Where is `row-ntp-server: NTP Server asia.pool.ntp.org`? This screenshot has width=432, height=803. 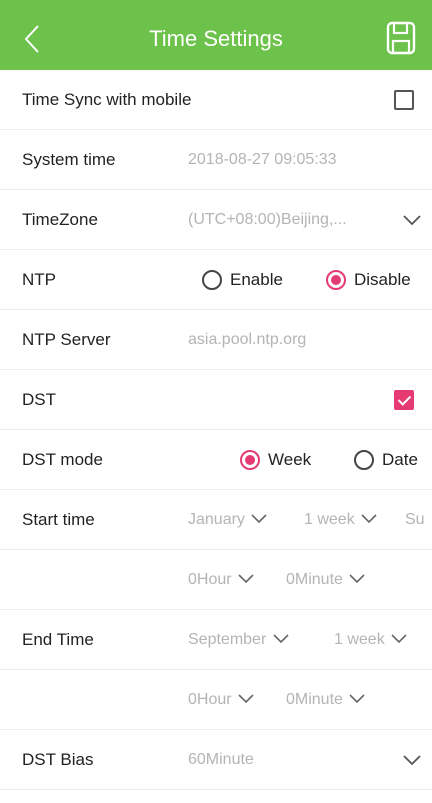 row-ntp-server: NTP Server asia.pool.ntp.org is located at coordinates (216, 340).